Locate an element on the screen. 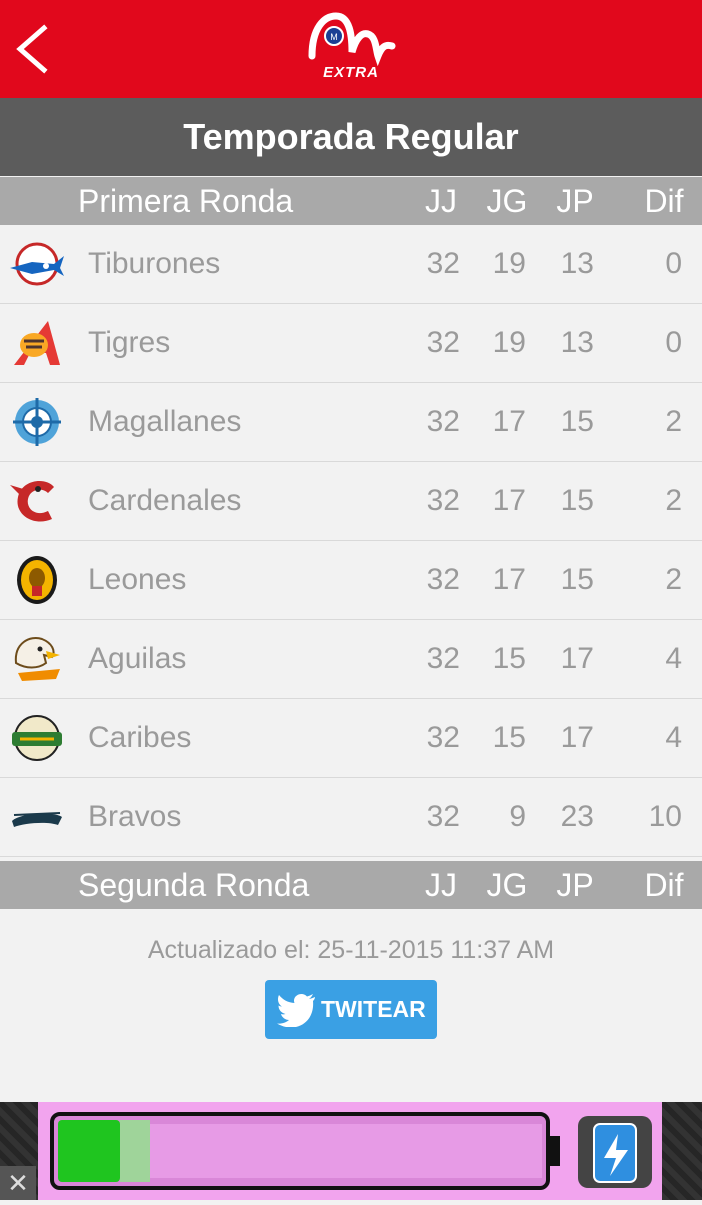 The width and height of the screenshot is (702, 1205). ad-close-button: ✕ is located at coordinates (18, 1183).